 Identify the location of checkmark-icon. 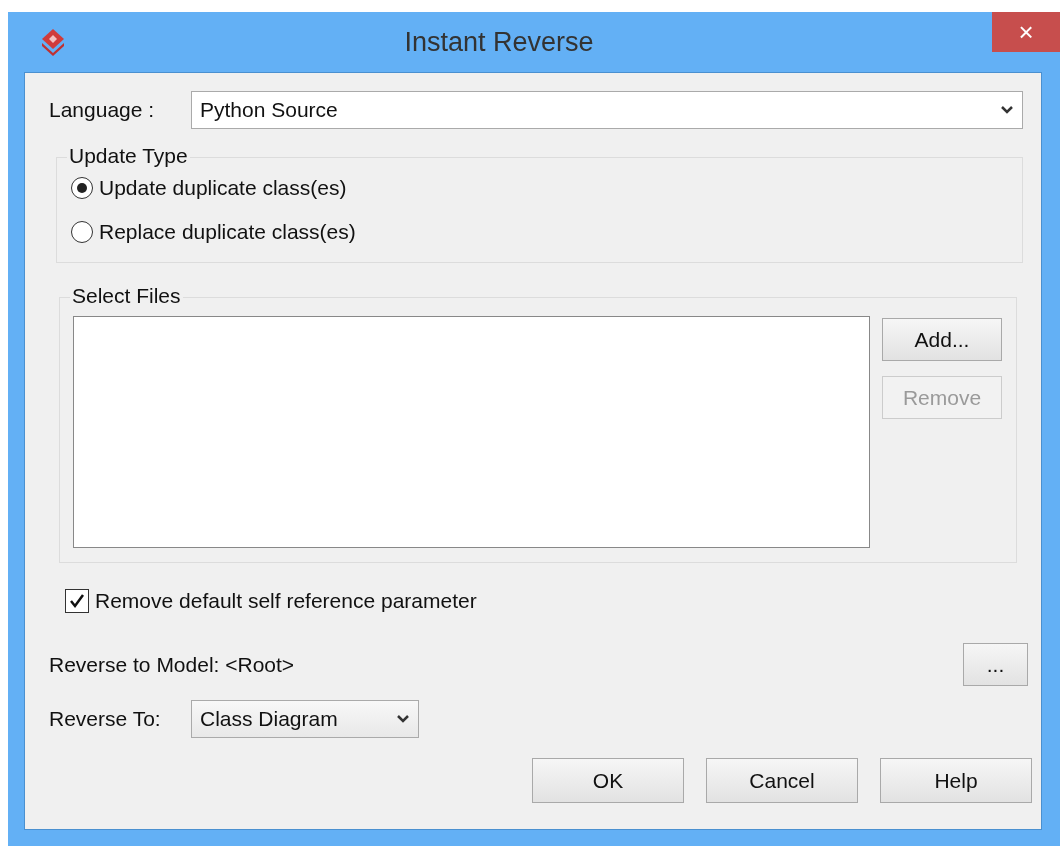
(77, 601).